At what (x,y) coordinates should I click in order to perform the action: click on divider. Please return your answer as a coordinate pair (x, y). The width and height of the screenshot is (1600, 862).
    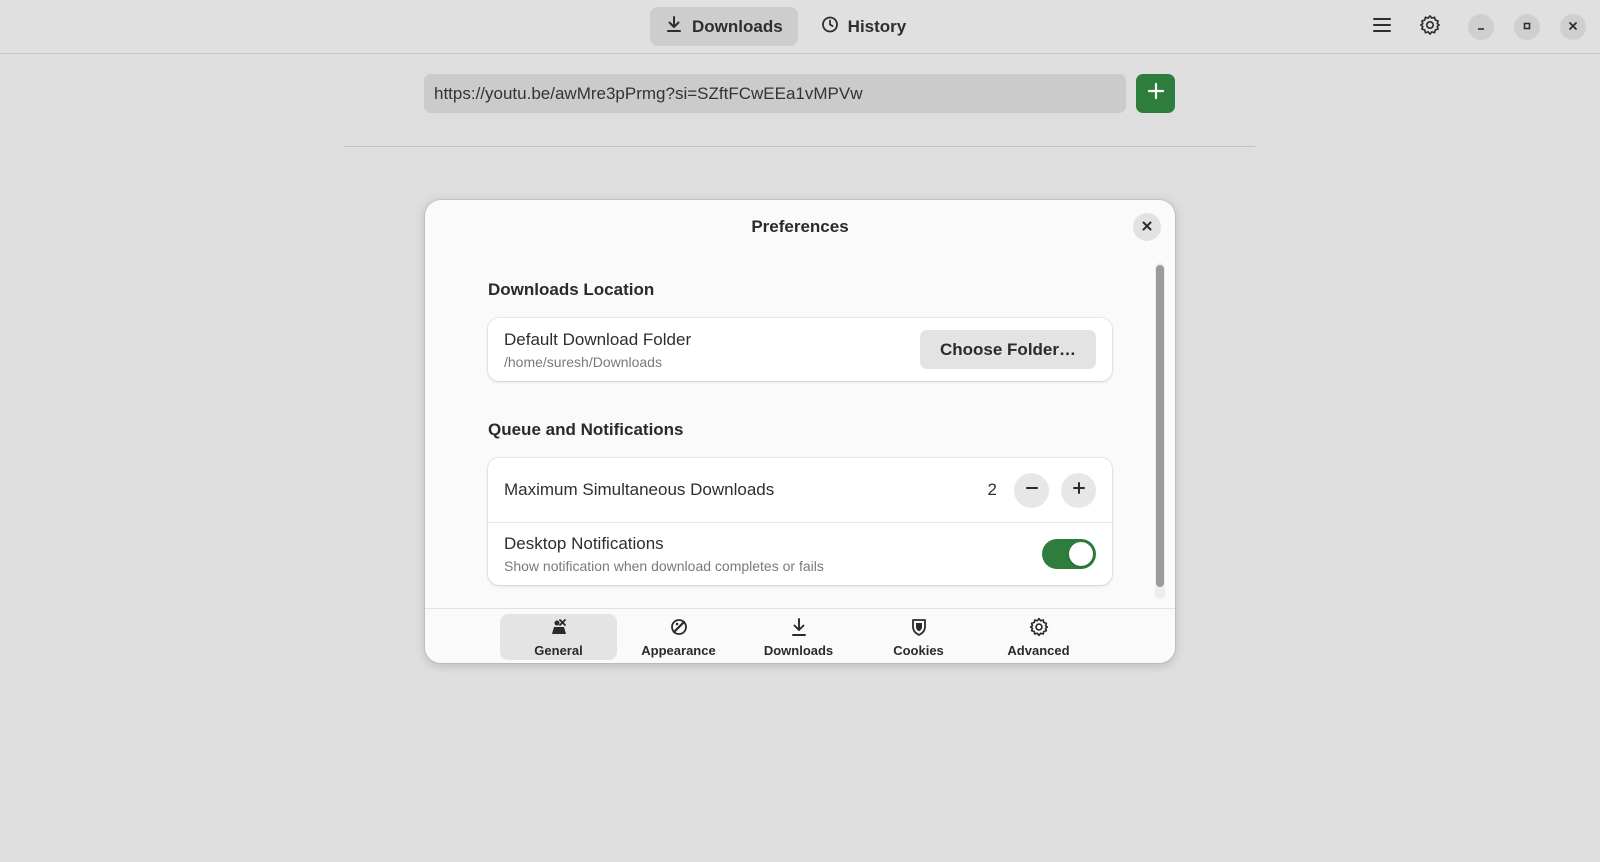
    Looking at the image, I should click on (799, 146).